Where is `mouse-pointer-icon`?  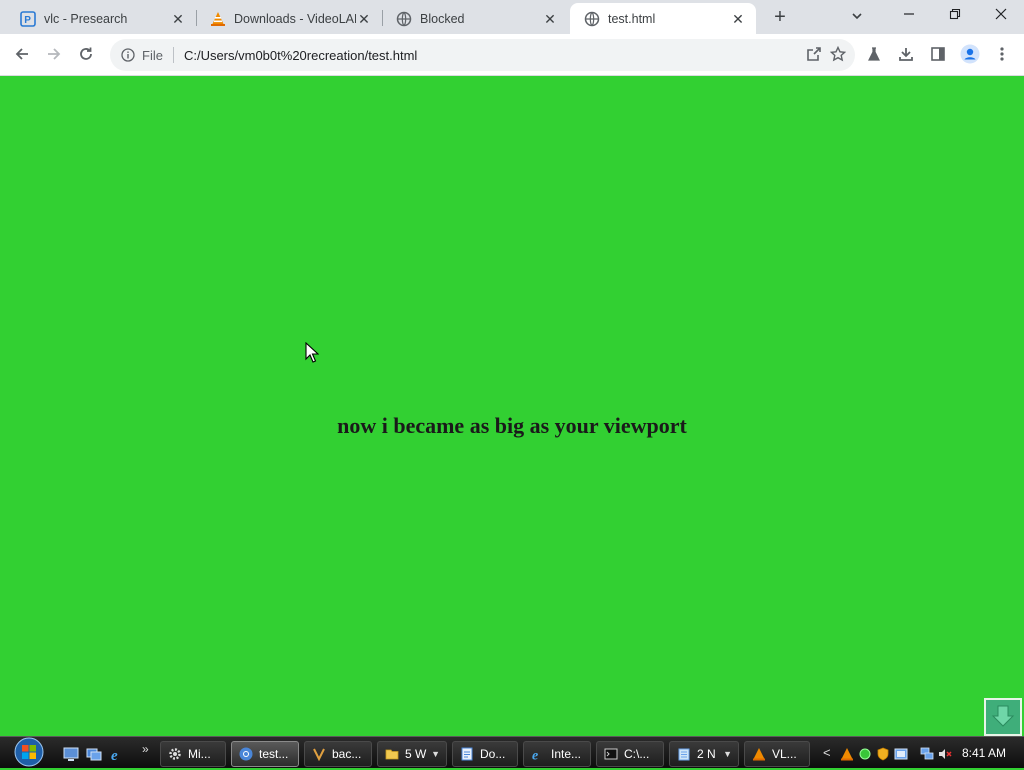
mouse-pointer-icon is located at coordinates (312, 352).